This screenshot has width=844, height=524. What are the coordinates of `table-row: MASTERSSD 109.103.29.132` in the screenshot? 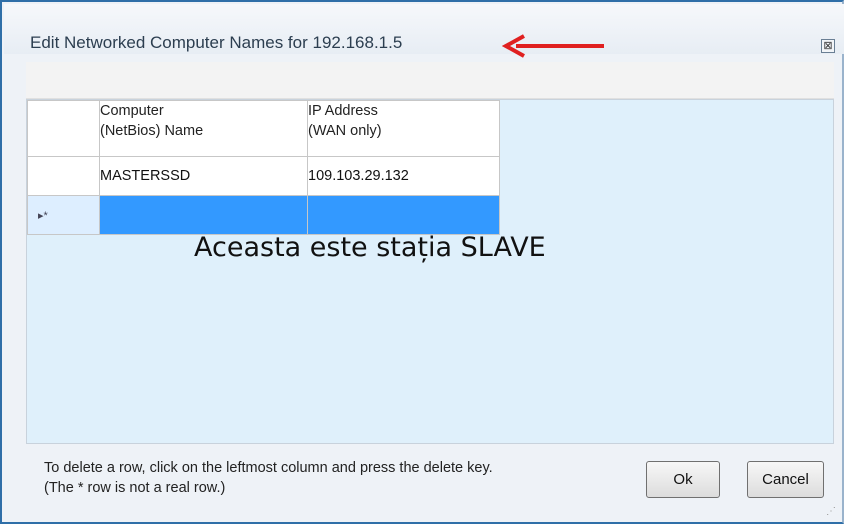 It's located at (263, 176).